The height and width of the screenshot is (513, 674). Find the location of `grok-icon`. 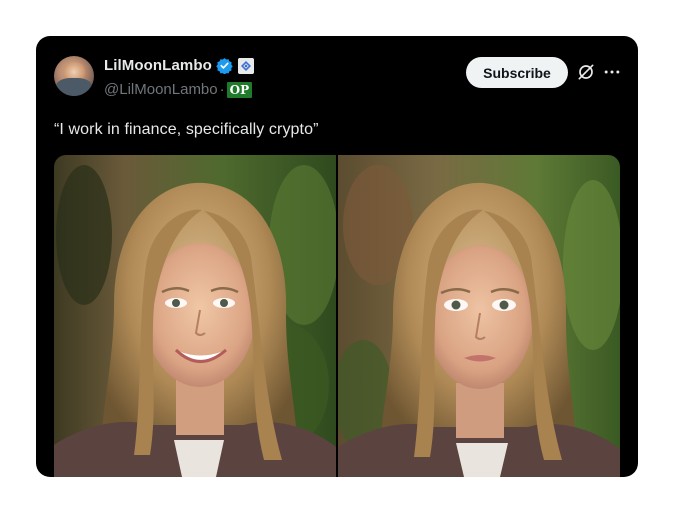

grok-icon is located at coordinates (586, 72).